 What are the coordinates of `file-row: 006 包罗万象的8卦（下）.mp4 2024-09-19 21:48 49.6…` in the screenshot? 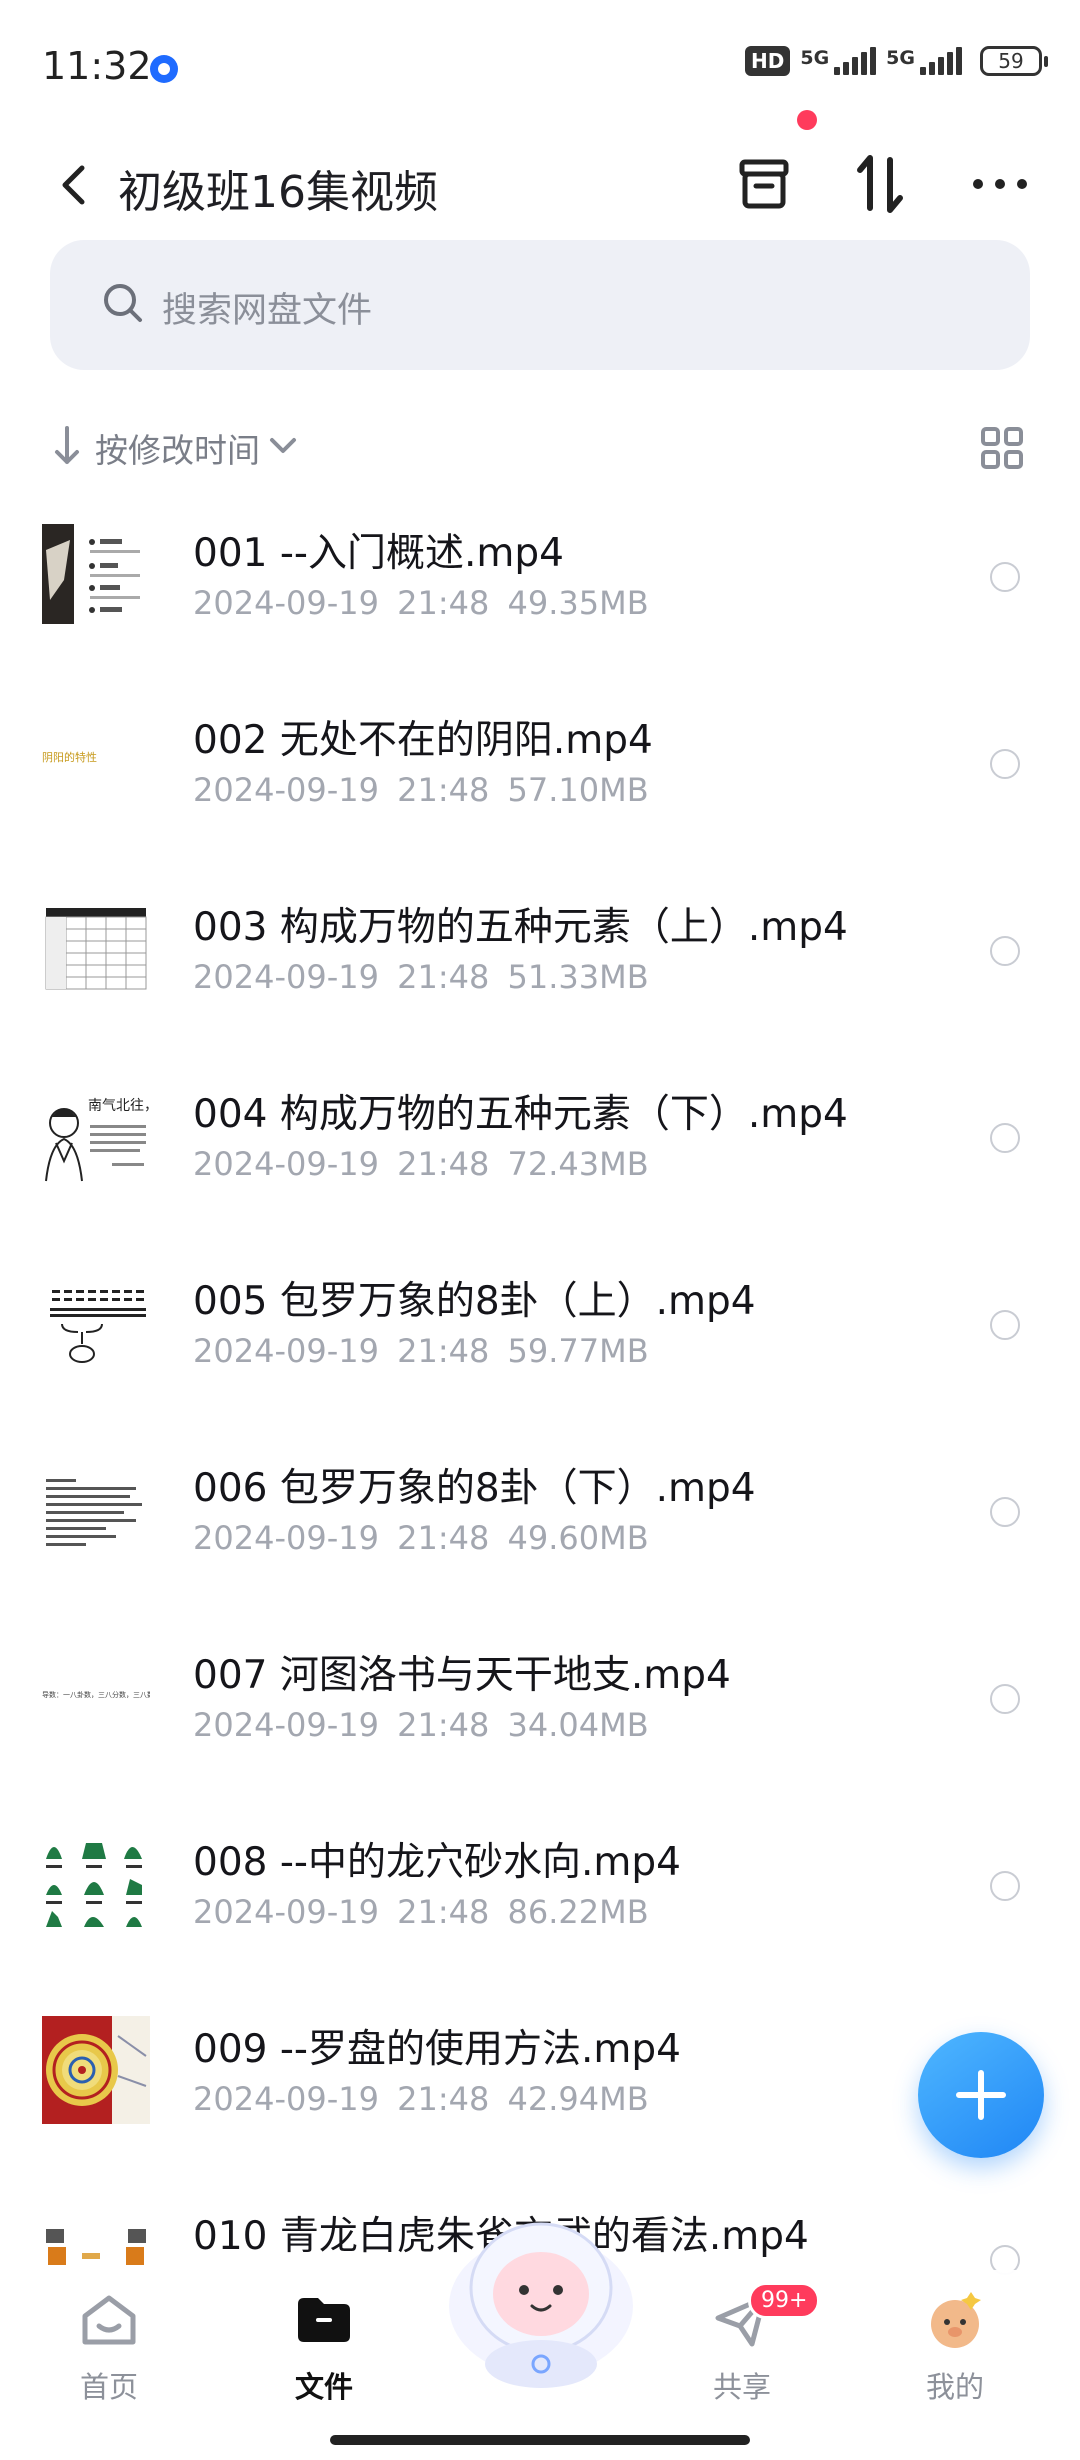 It's located at (540, 1548).